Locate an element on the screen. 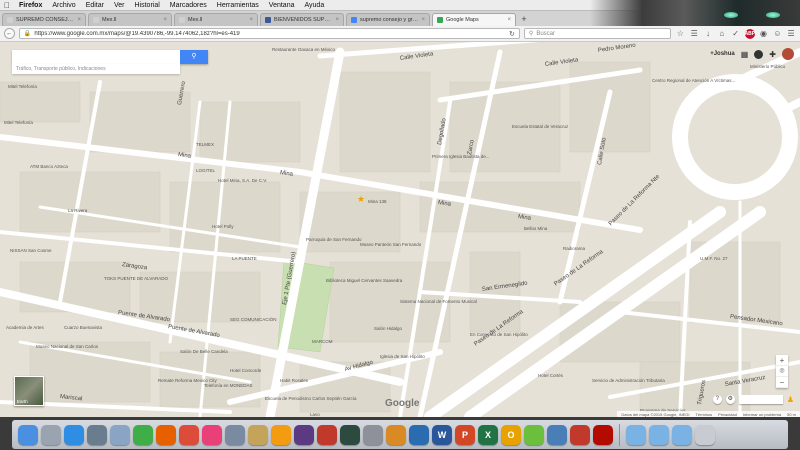  notifications-icon is located at coordinates (759, 54).